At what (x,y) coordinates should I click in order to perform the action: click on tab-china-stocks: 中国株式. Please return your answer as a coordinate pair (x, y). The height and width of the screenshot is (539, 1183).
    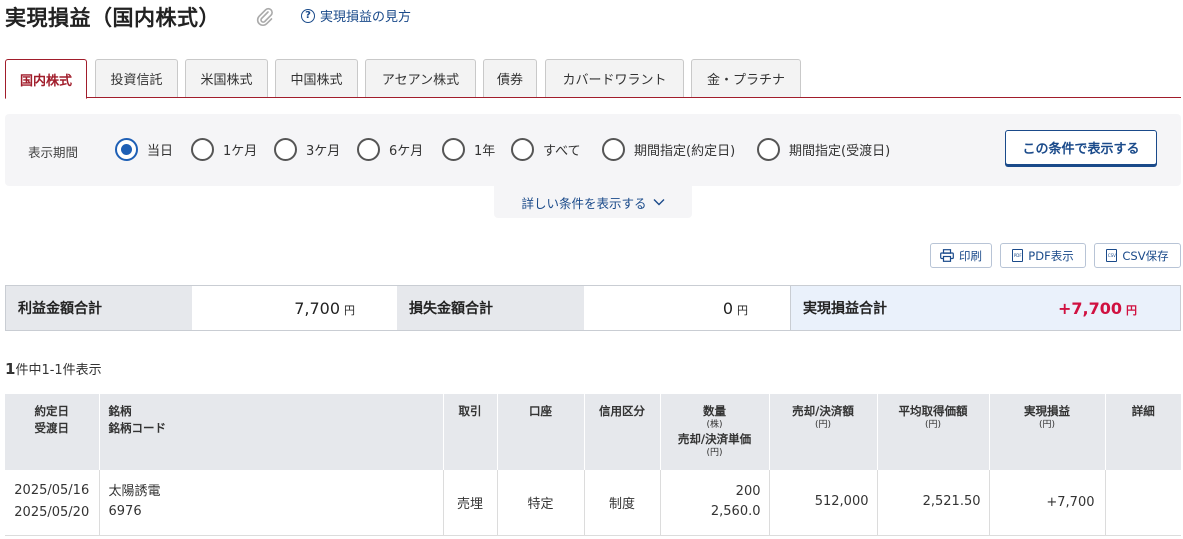
    Looking at the image, I should click on (316, 78).